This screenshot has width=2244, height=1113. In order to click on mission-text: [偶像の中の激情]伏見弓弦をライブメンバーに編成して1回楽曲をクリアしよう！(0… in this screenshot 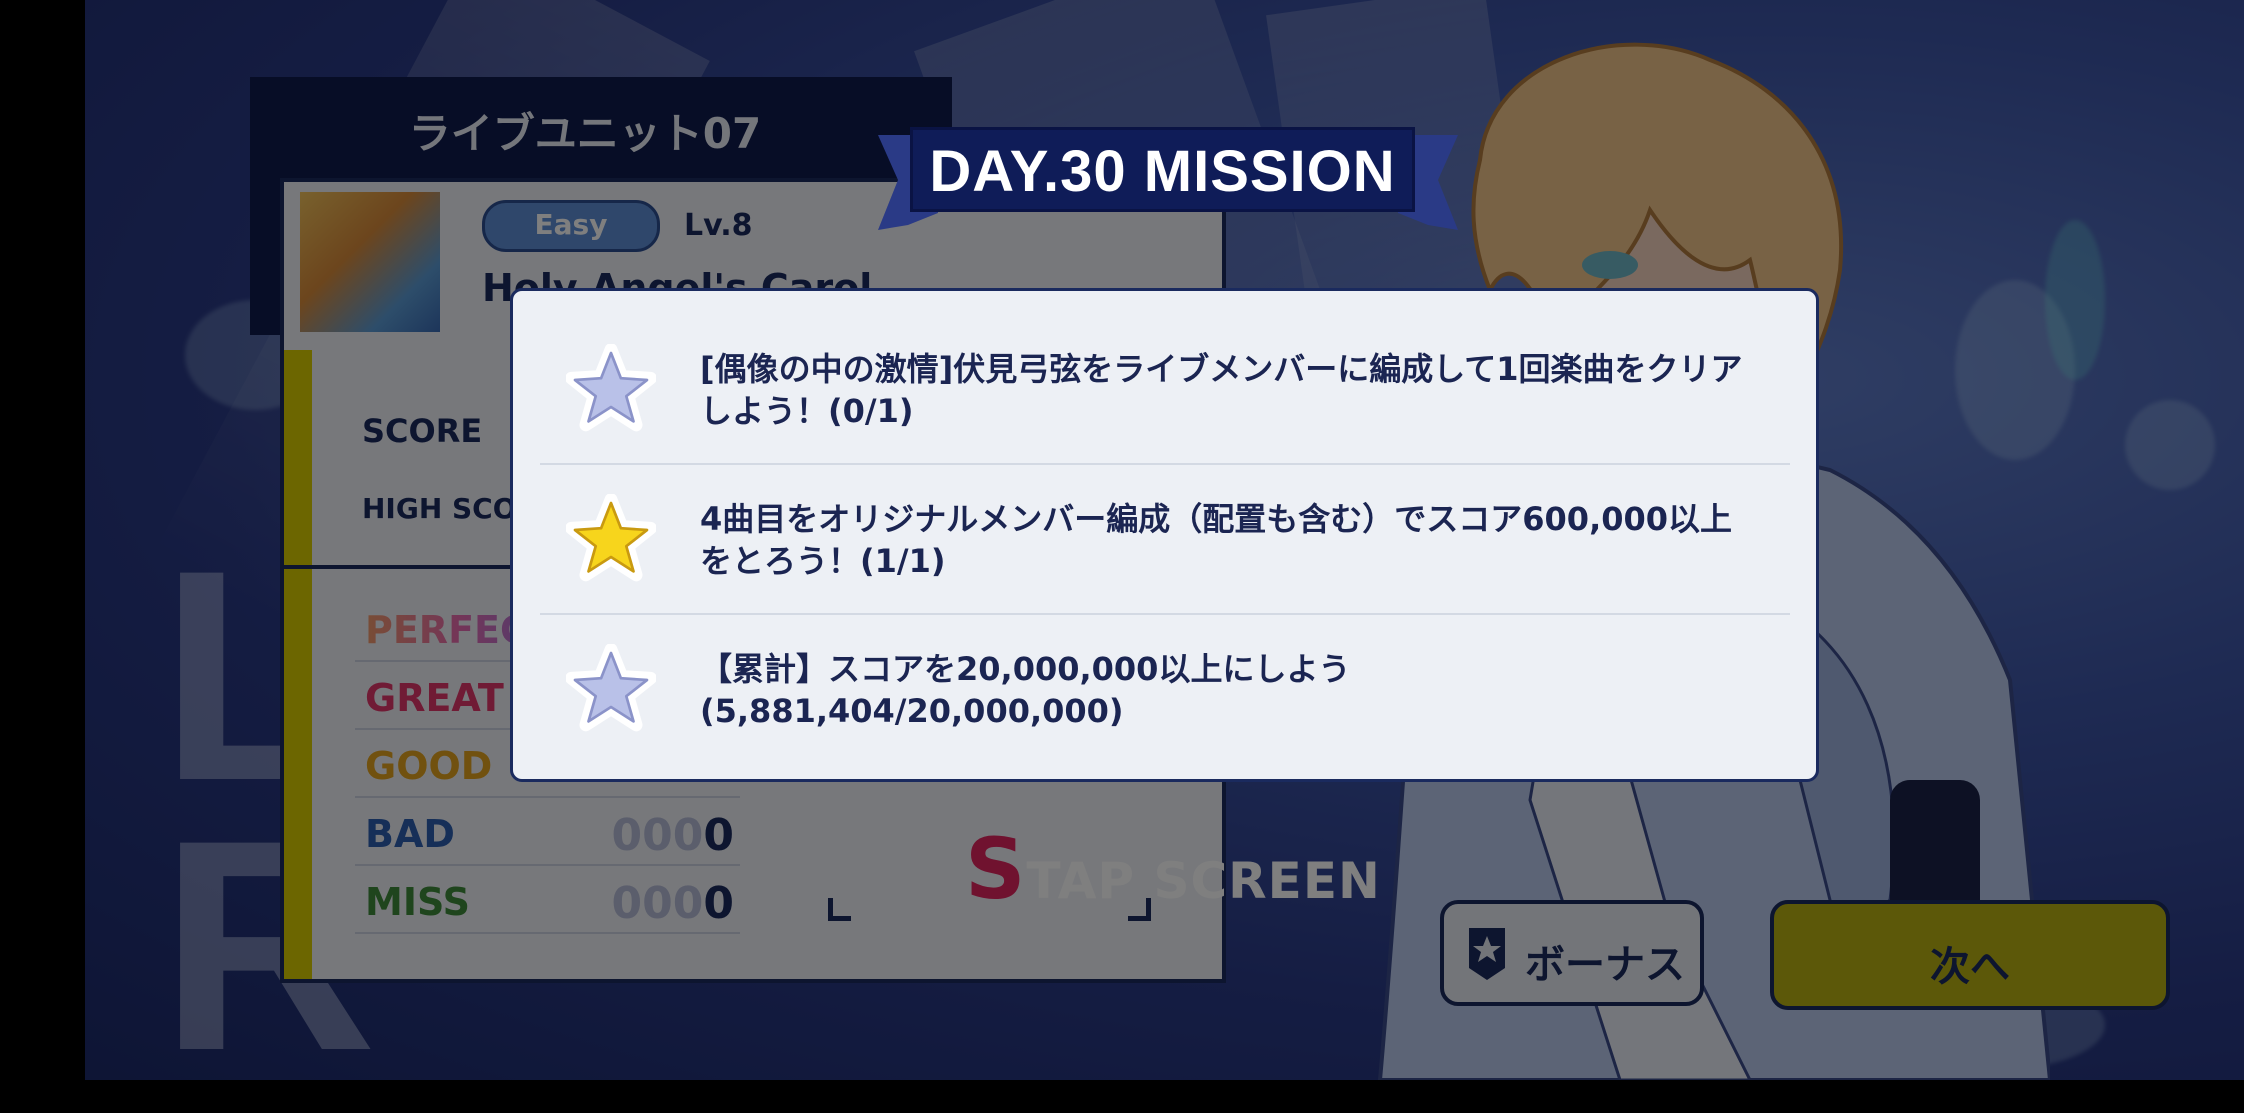, I will do `click(1221, 390)`.